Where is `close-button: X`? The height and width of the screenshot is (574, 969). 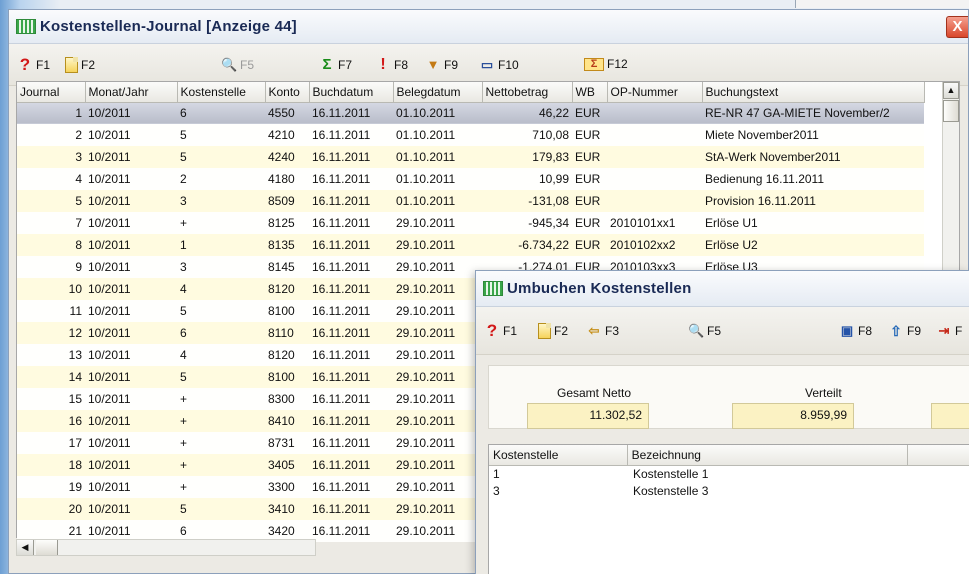
close-button: X is located at coordinates (957, 27).